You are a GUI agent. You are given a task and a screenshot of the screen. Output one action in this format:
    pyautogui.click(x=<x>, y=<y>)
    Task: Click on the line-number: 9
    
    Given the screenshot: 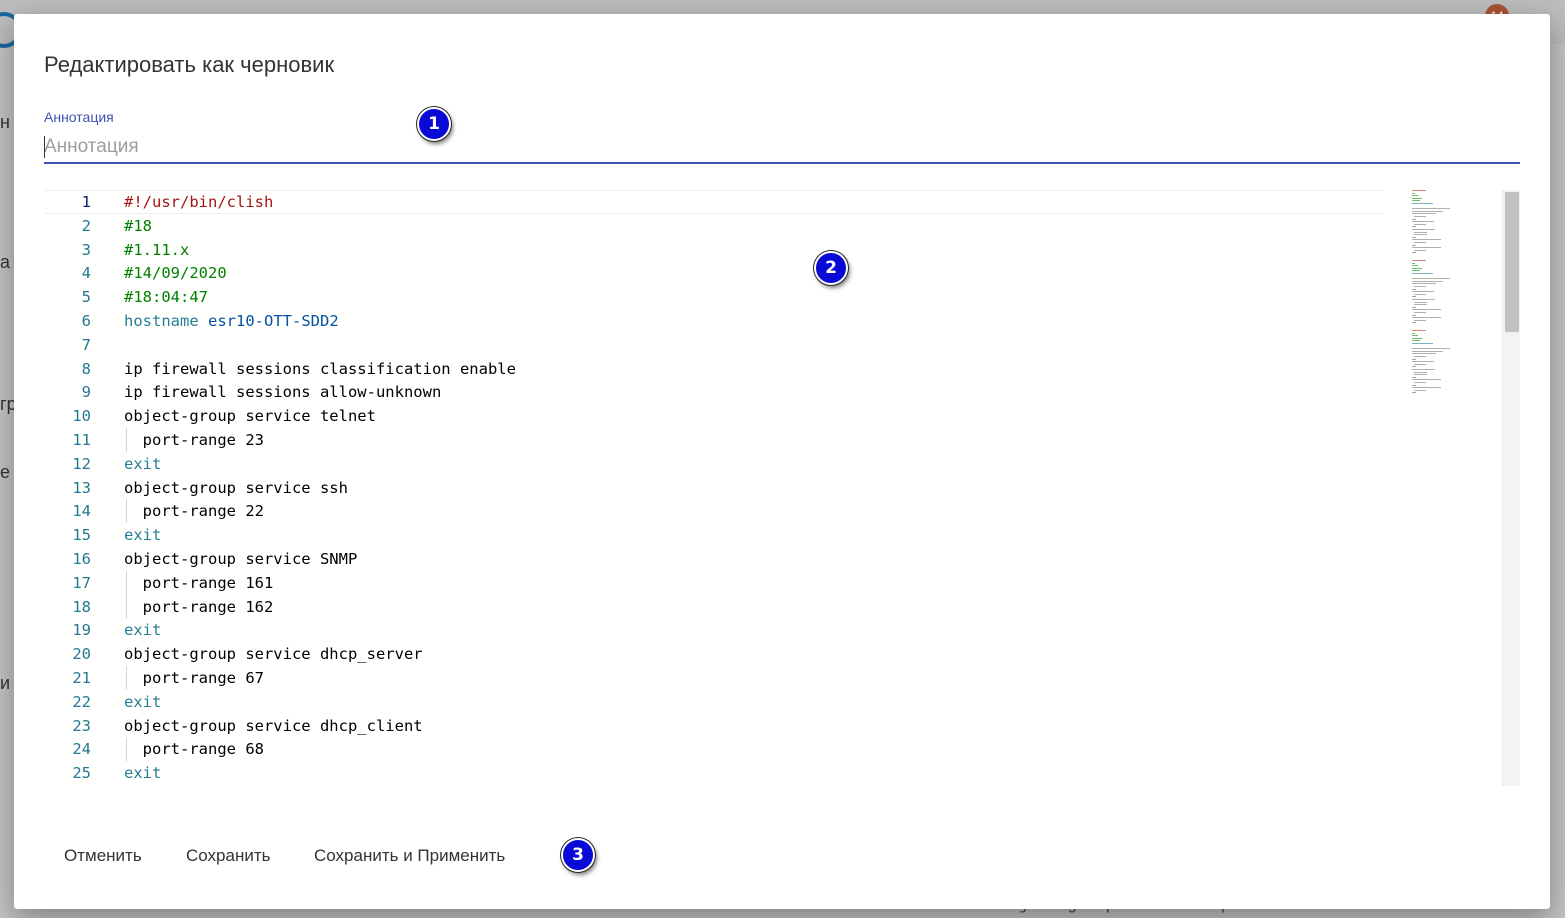 What is the action you would take?
    pyautogui.click(x=86, y=392)
    